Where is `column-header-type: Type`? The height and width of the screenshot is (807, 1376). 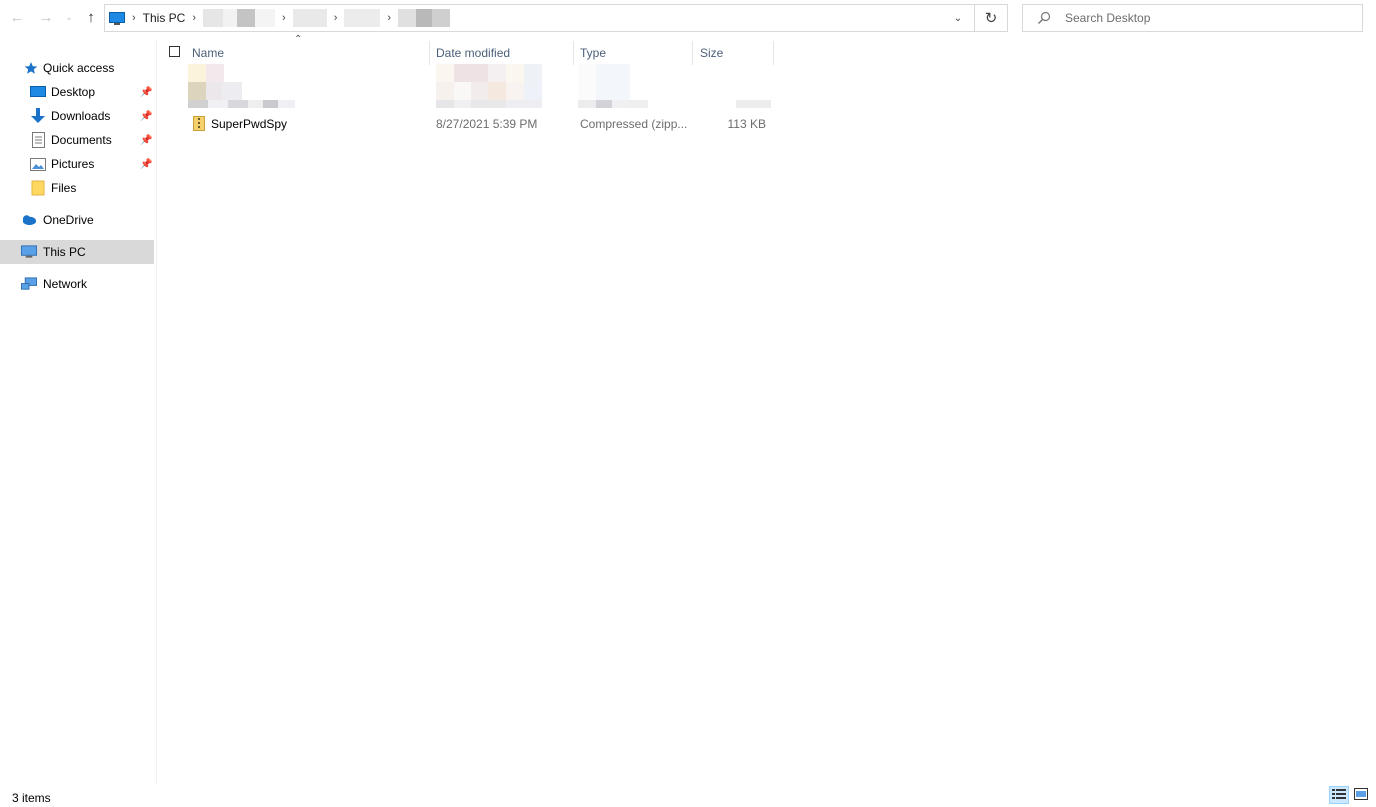 column-header-type: Type is located at coordinates (635, 53).